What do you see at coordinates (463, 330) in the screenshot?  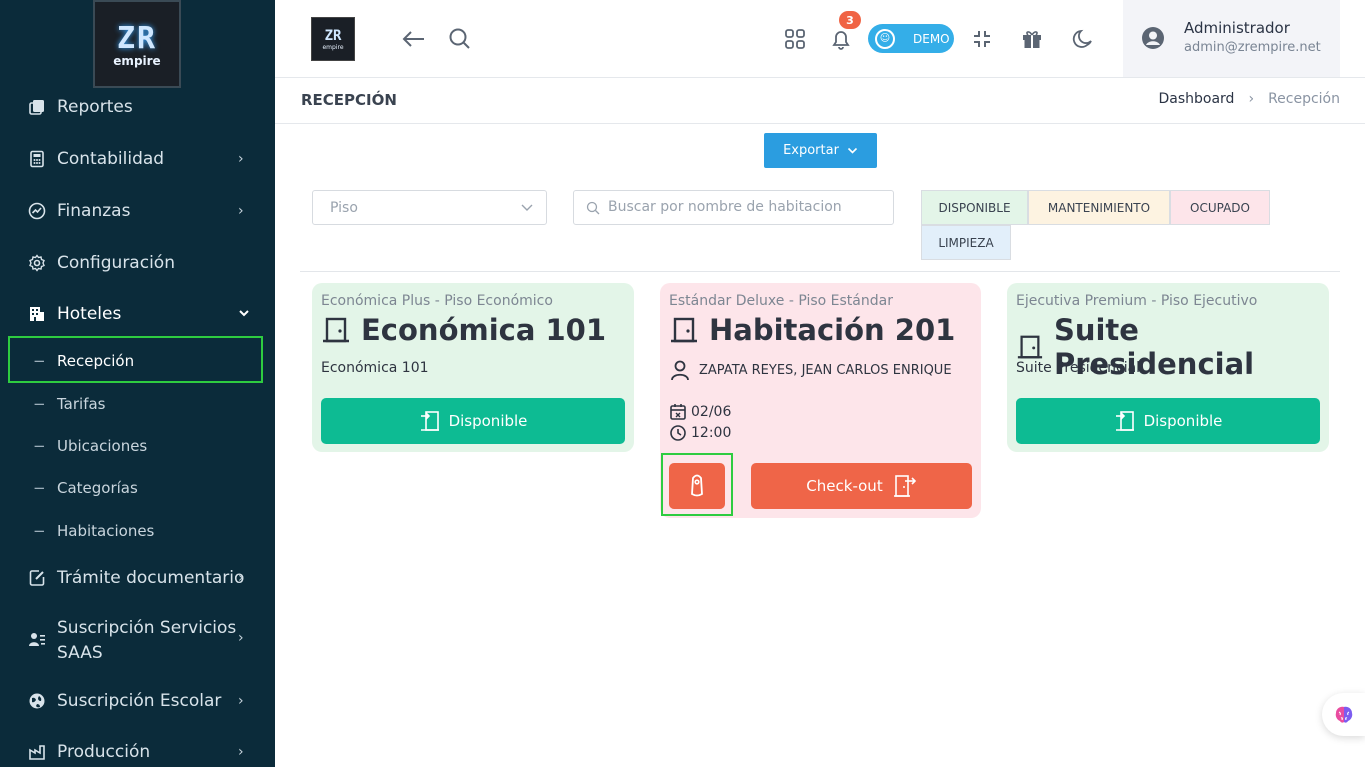 I see `room-title: Económica 101` at bounding box center [463, 330].